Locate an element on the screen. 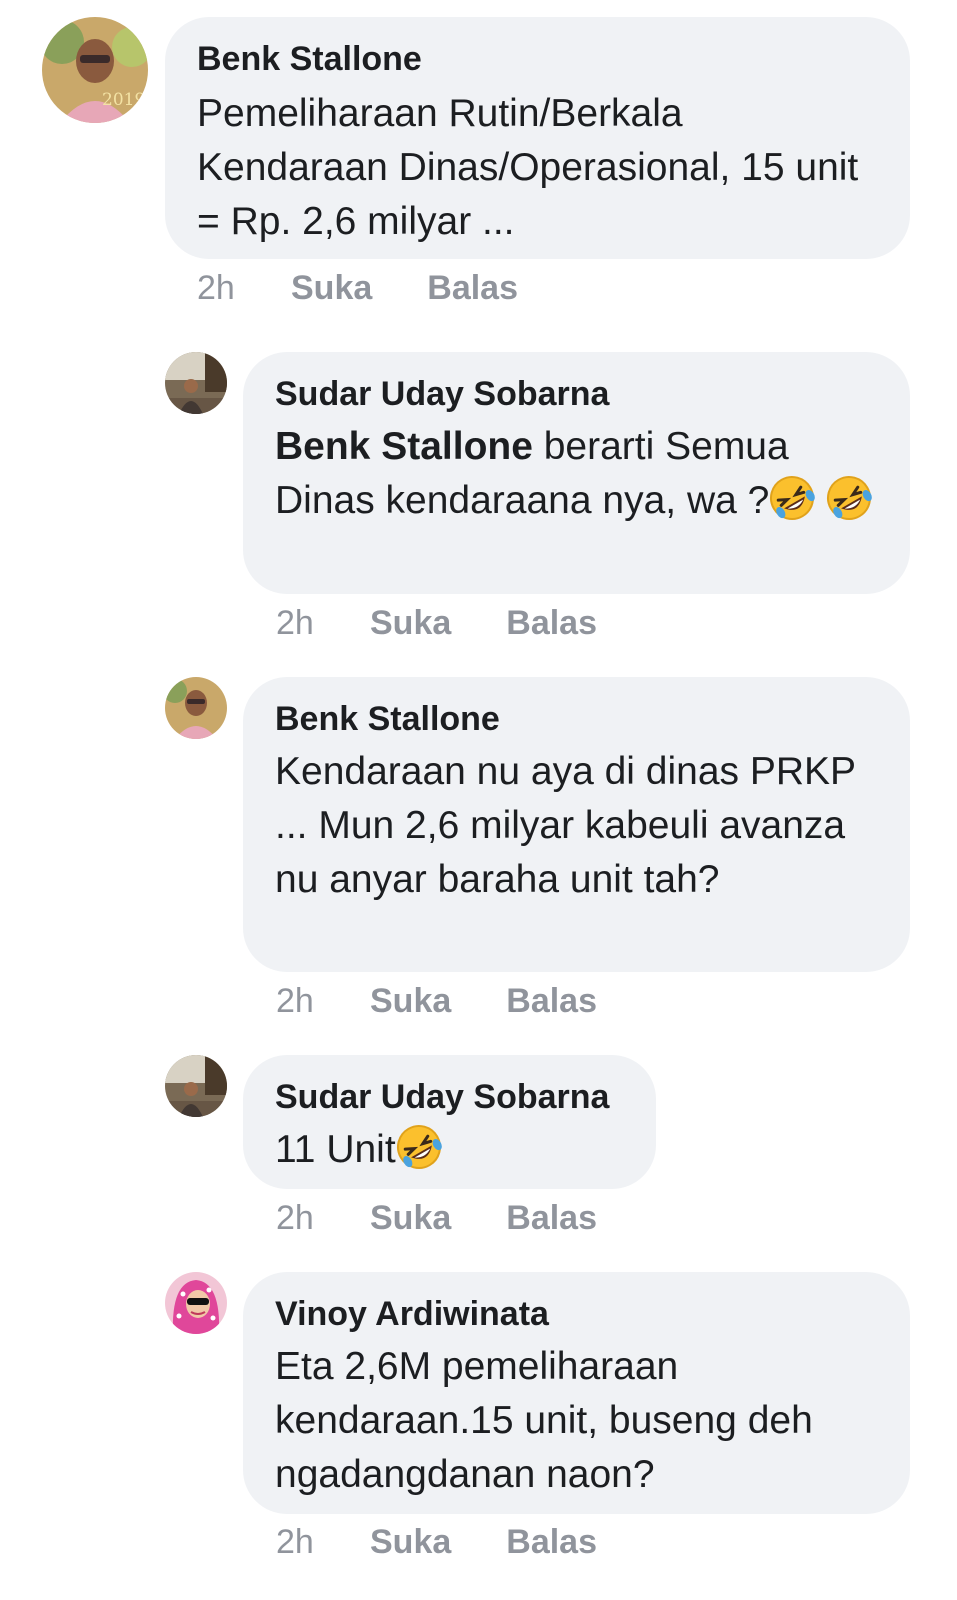 The width and height of the screenshot is (957, 1600). comment-author: Vinoy Ardiwinata is located at coordinates (576, 1314).